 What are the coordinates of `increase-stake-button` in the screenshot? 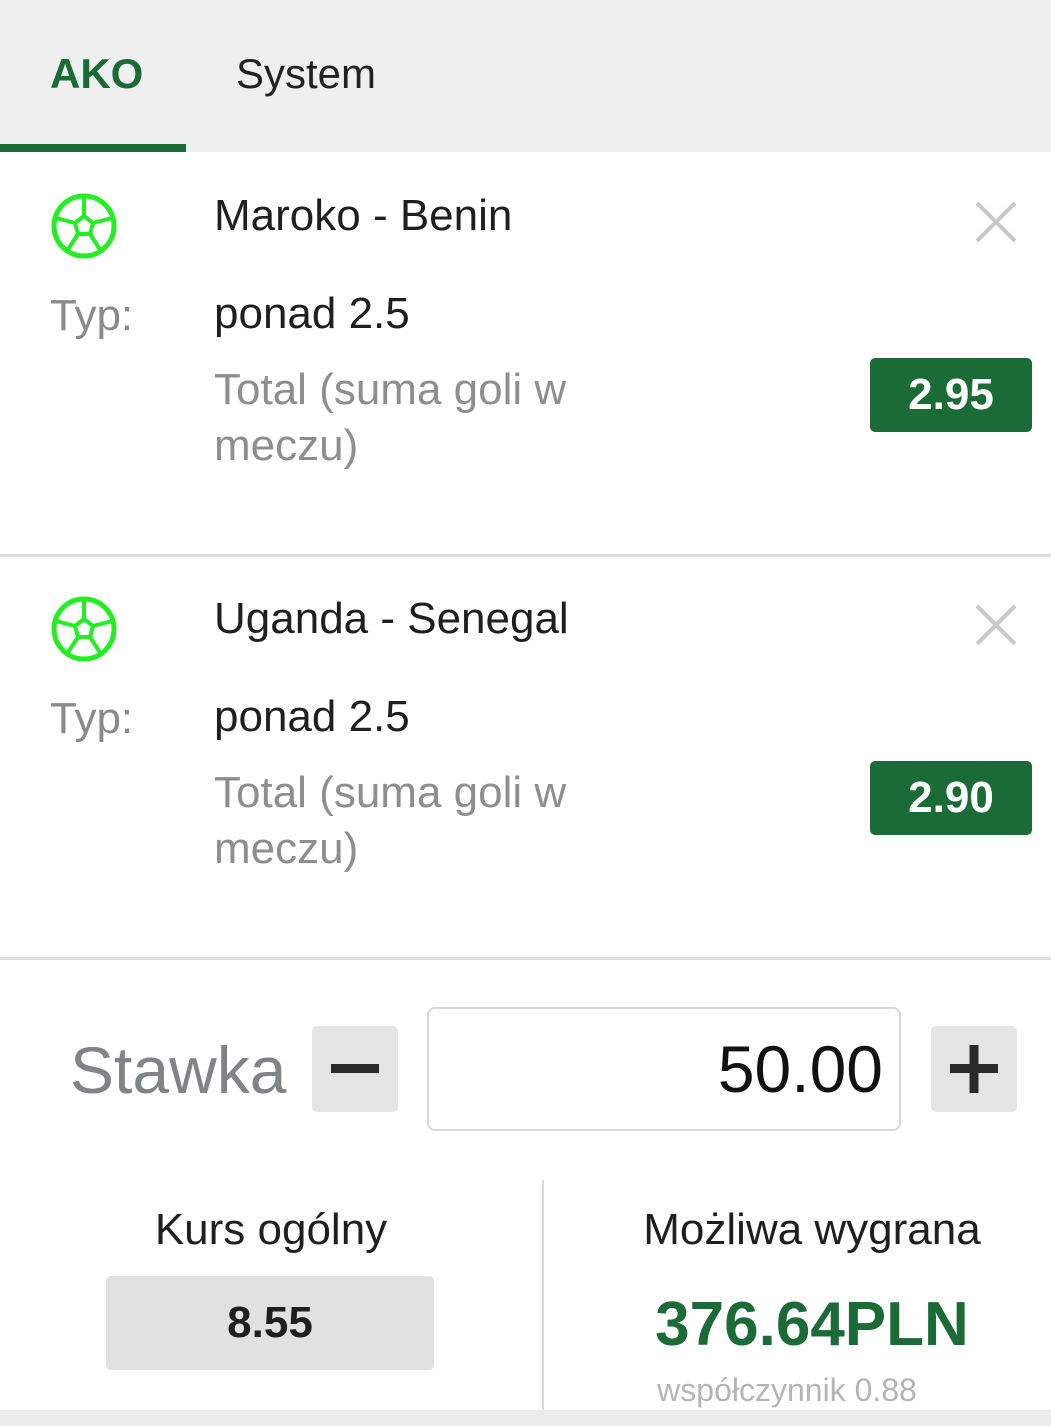 It's located at (974, 1069).